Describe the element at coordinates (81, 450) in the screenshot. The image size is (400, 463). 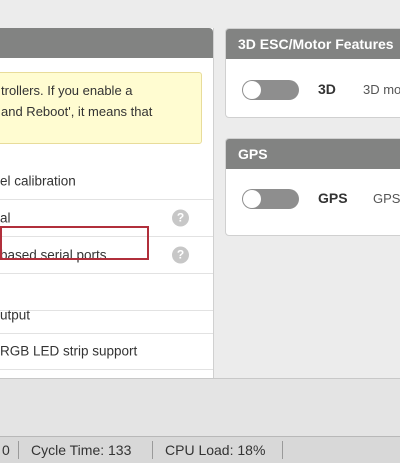
I see `cycle-time: Cycle Time: 133` at that location.